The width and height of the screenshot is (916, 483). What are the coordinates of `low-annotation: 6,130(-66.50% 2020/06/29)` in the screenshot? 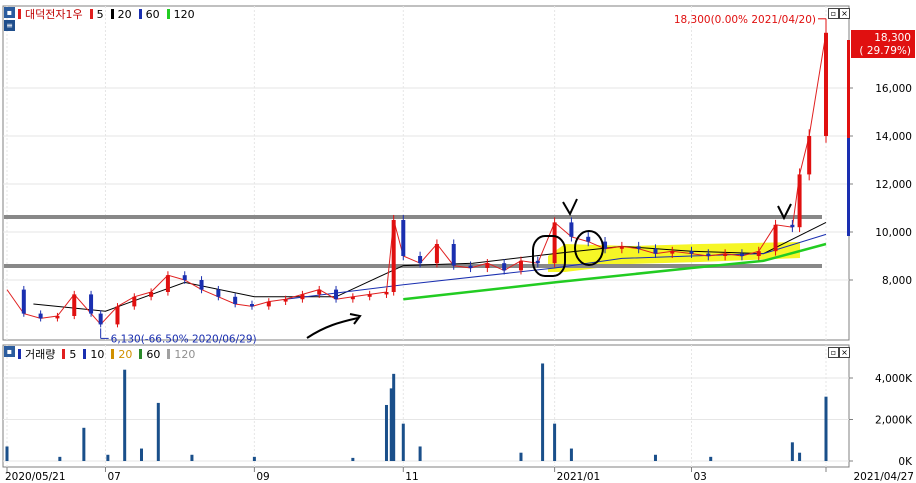 It's located at (184, 339).